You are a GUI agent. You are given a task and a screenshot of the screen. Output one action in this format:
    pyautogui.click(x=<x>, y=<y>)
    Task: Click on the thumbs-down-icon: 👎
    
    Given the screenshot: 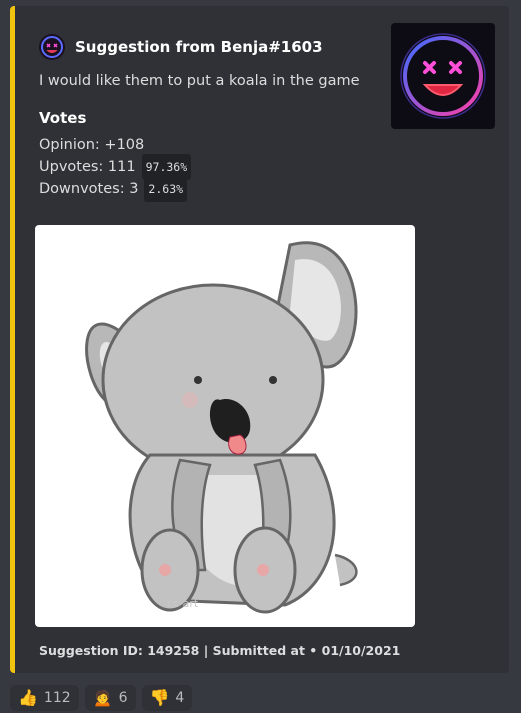 What is the action you would take?
    pyautogui.click(x=159, y=697)
    